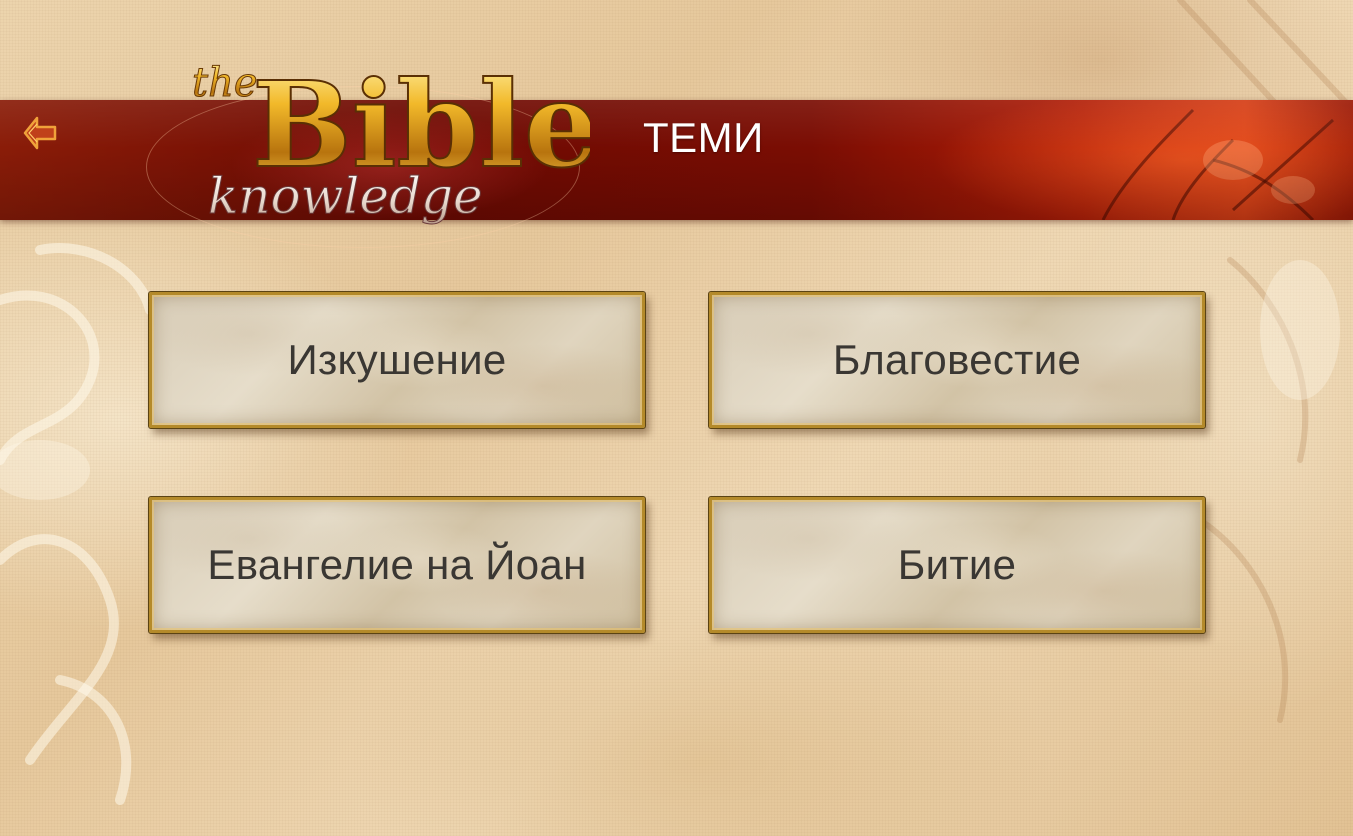 The image size is (1353, 836). I want to click on page-title: ТЕМИ, so click(703, 137).